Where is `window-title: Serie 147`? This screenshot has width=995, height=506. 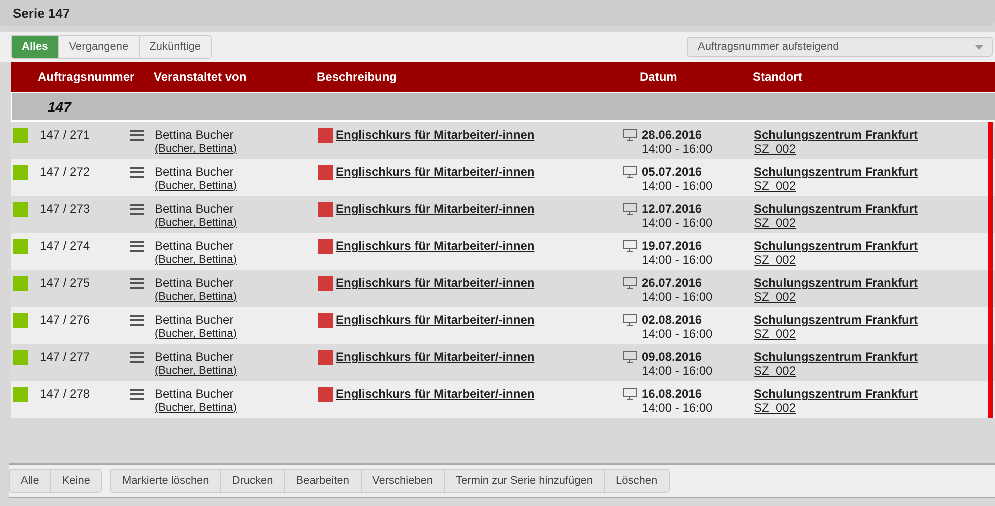
window-title: Serie 147 is located at coordinates (41, 13).